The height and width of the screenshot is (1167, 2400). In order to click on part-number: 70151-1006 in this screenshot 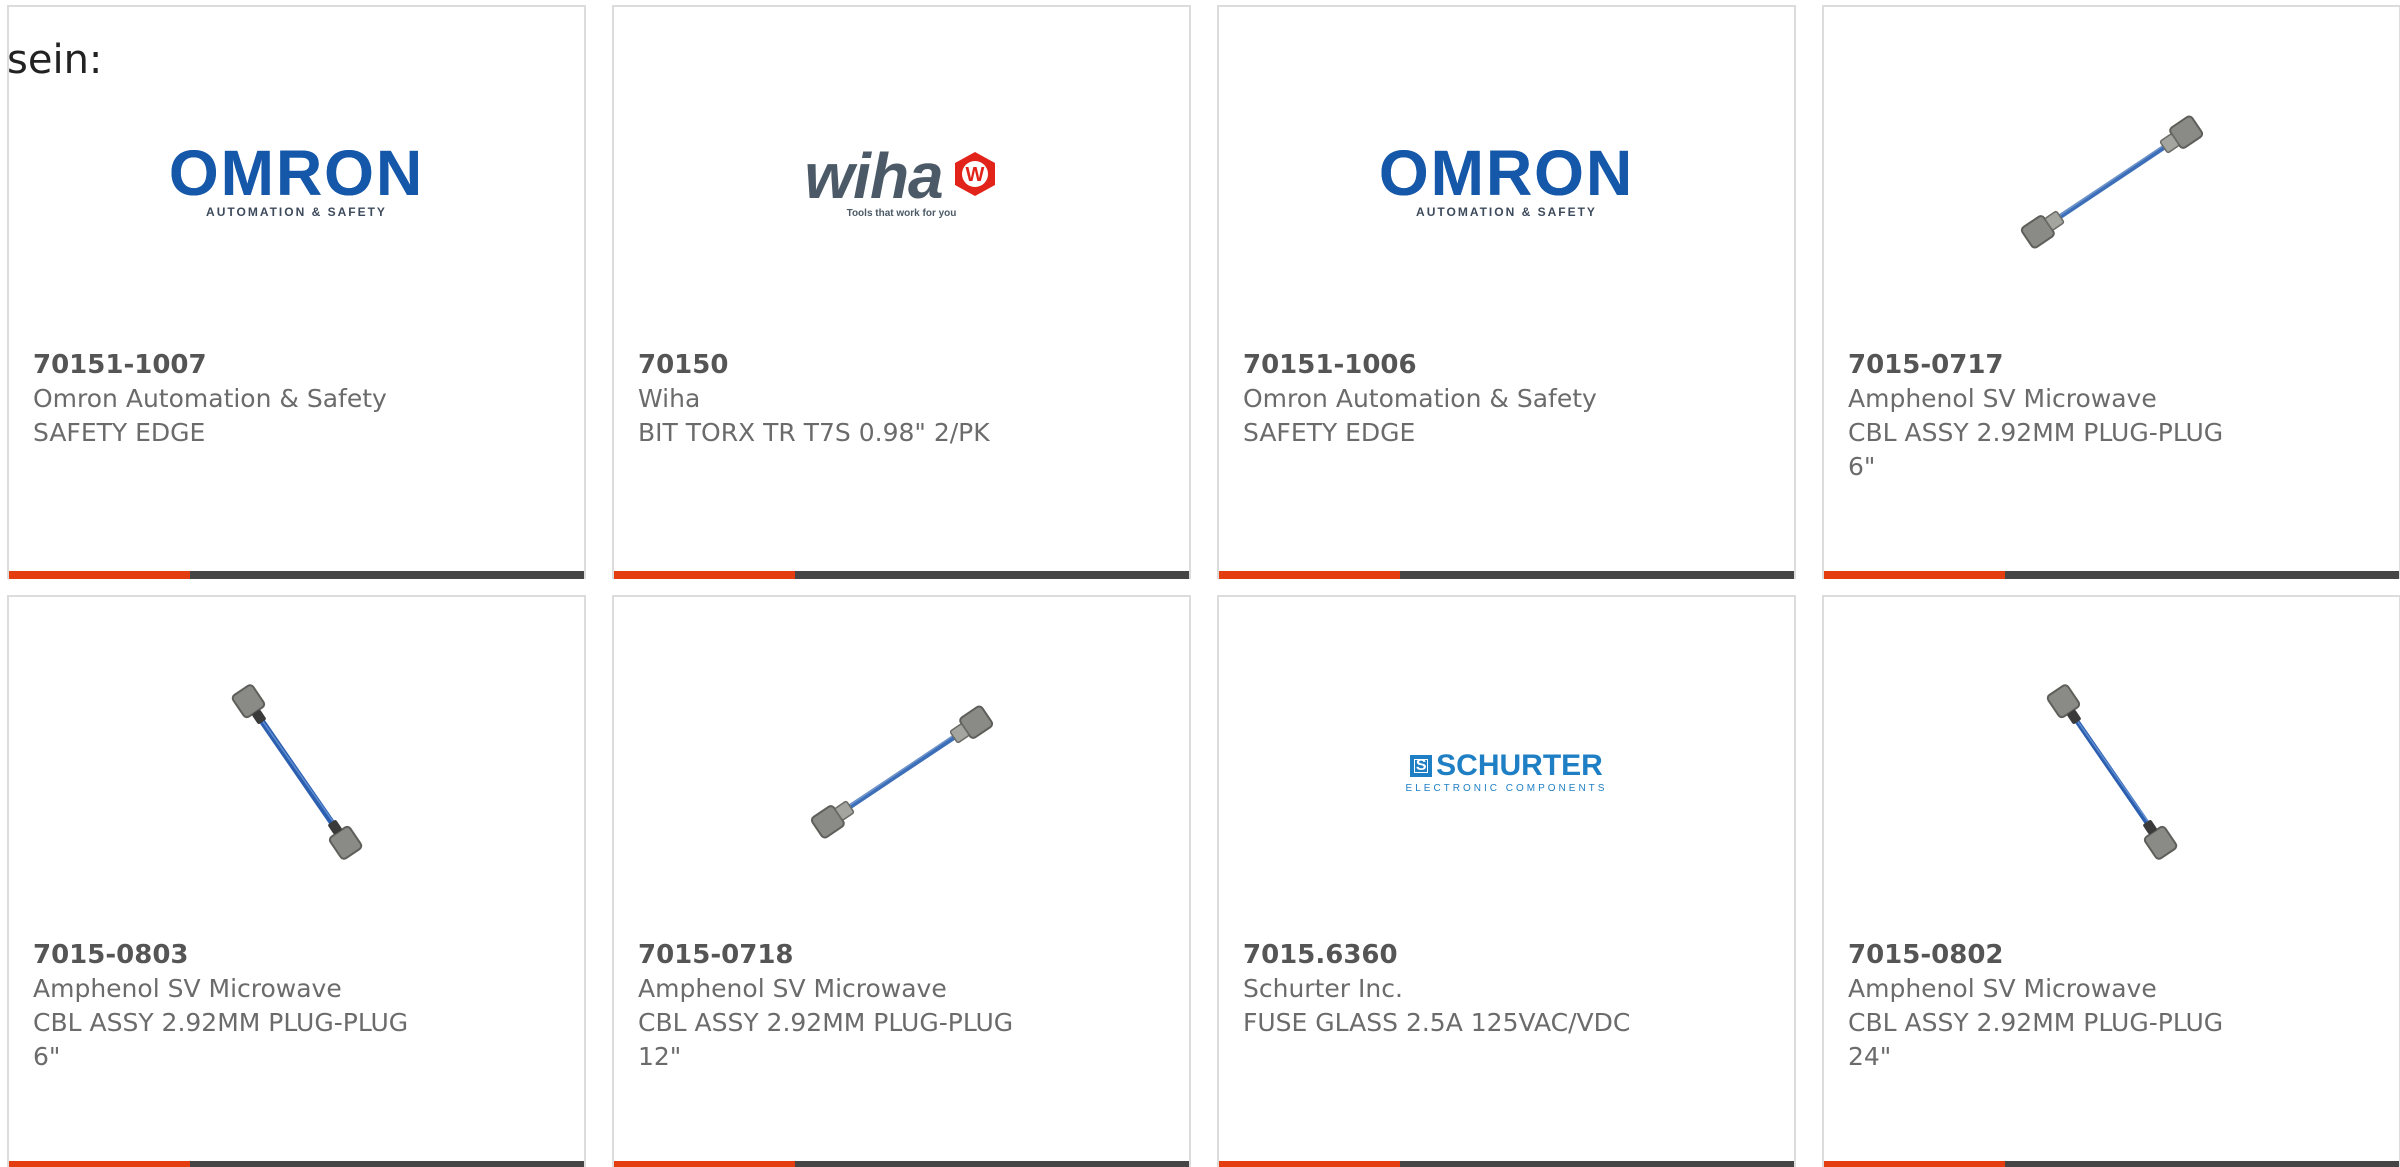, I will do `click(1506, 365)`.